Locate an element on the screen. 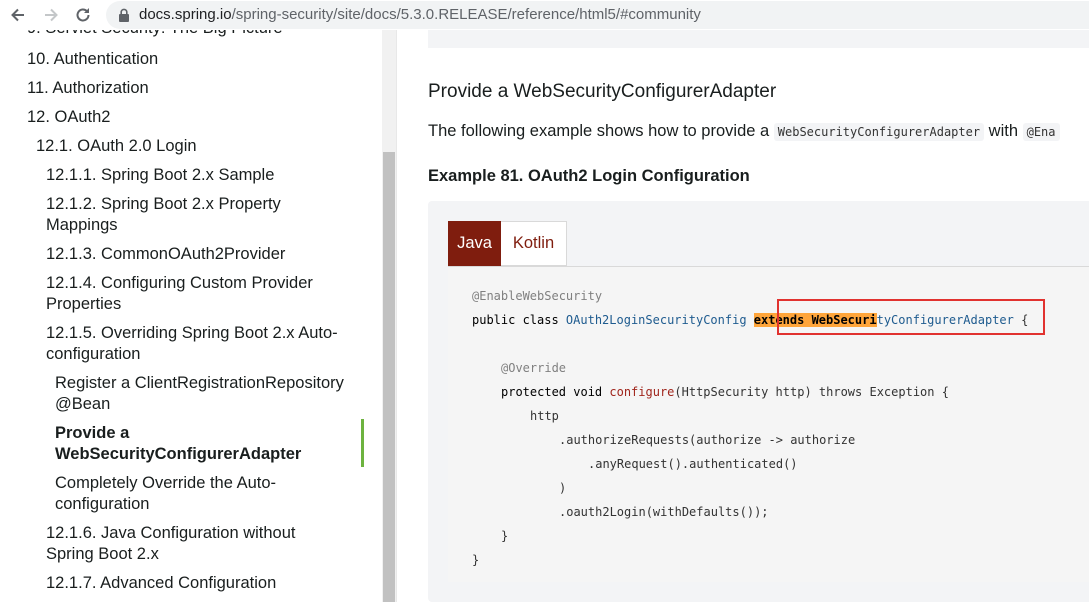 The width and height of the screenshot is (1089, 602). toc-item: 11. Authorization is located at coordinates (88, 88).